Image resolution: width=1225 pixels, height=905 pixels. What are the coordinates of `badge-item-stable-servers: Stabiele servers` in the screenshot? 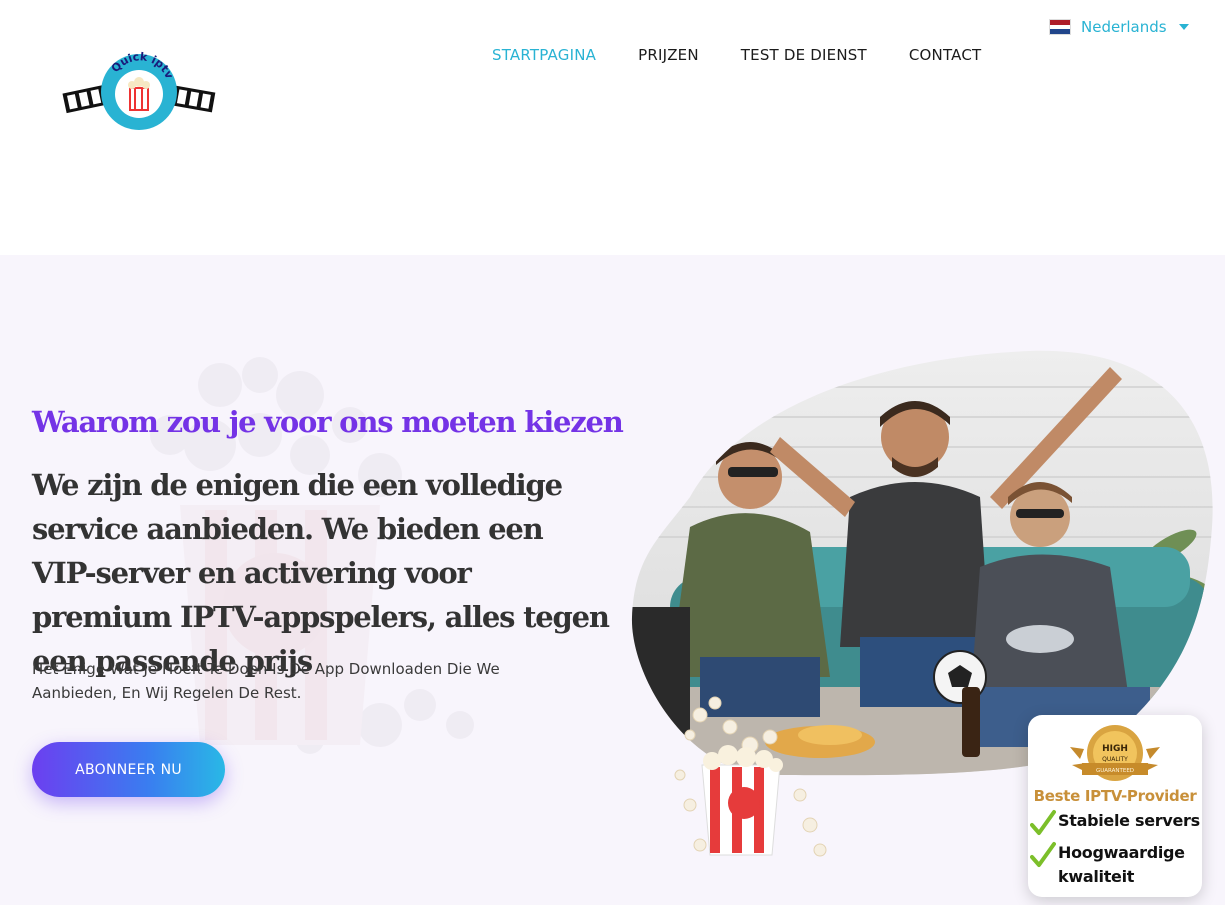 It's located at (1115, 823).